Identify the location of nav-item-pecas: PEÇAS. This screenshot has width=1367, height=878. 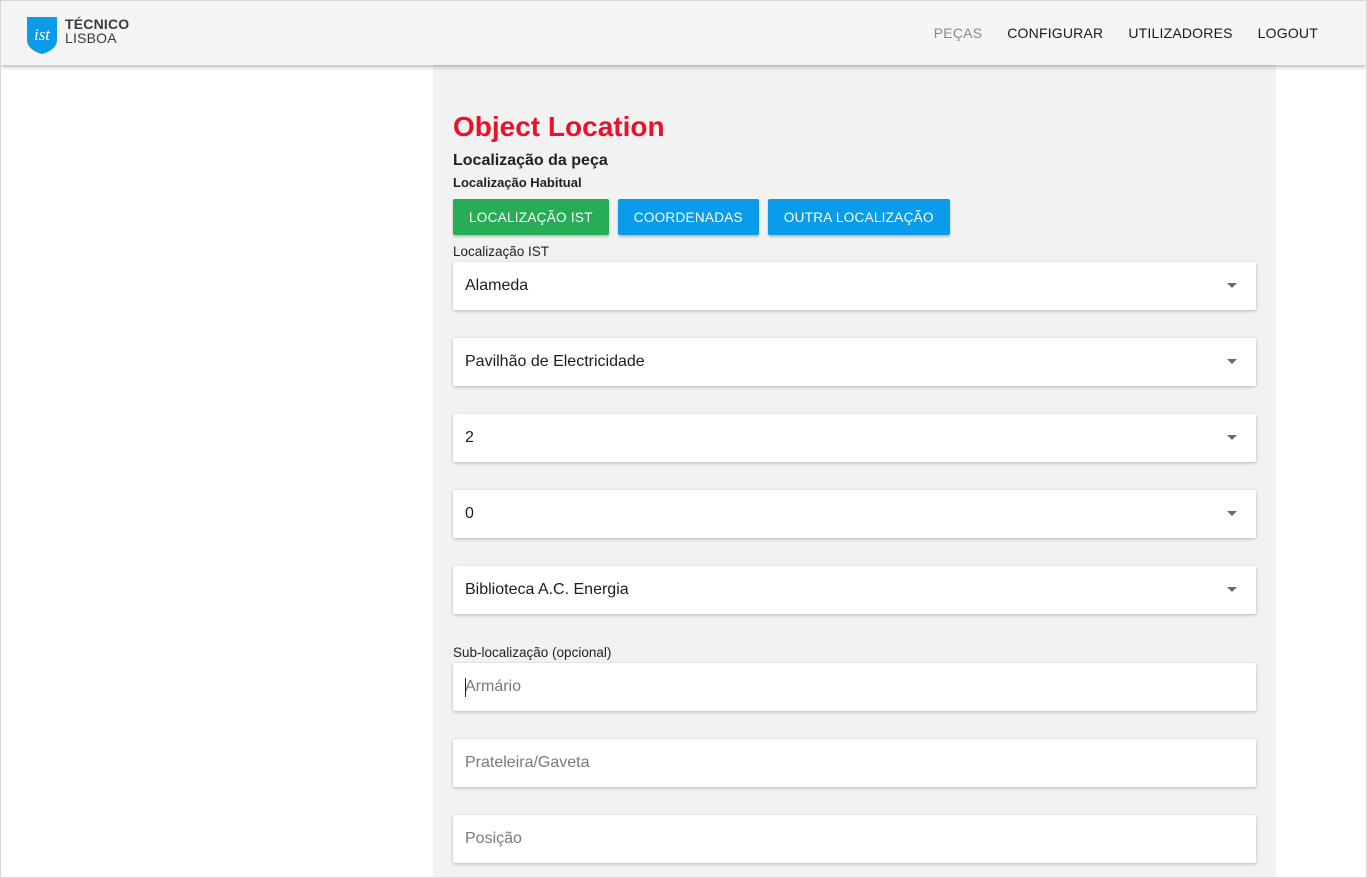
(958, 33).